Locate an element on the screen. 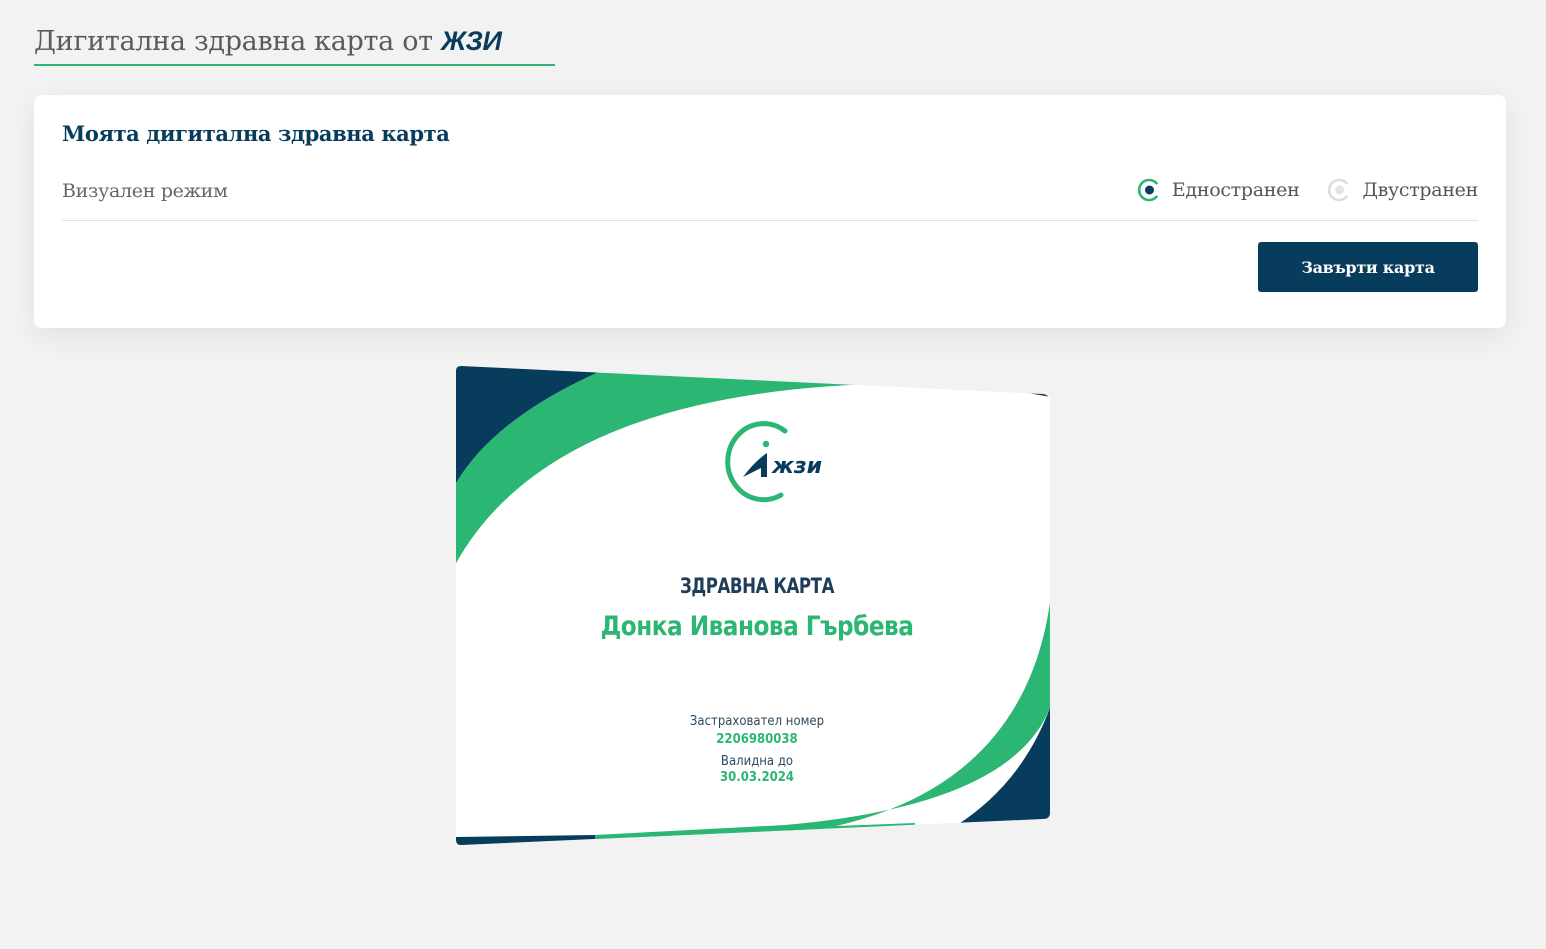  radio-double-sided: Двустранен is located at coordinates (1402, 190).